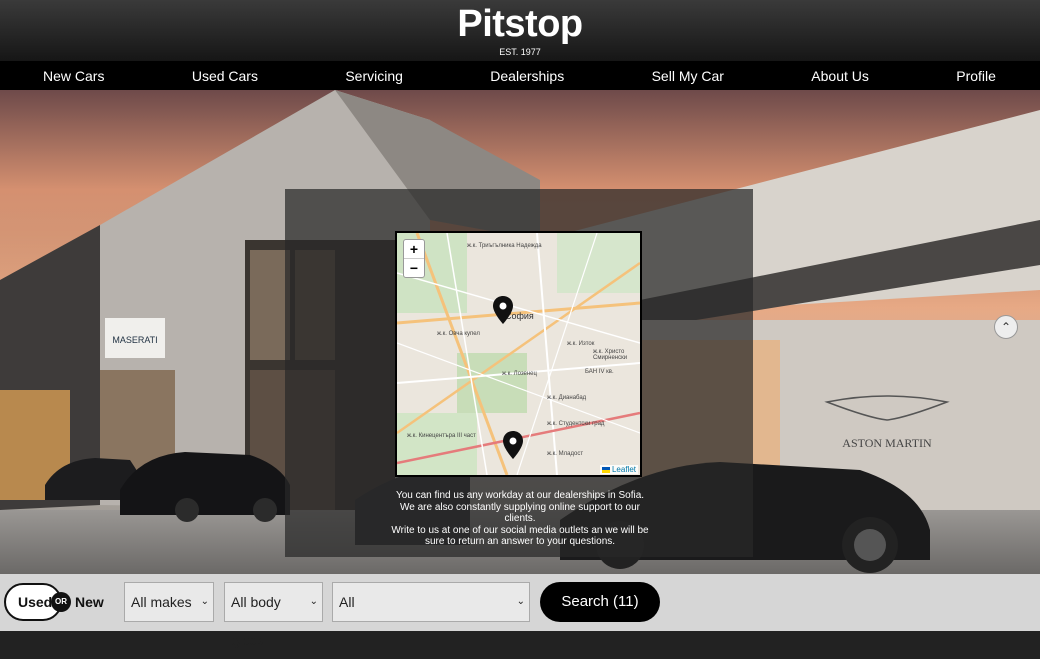 The height and width of the screenshot is (659, 1040). What do you see at coordinates (134, 340) in the screenshot?
I see `maserati-sign: MASERATI` at bounding box center [134, 340].